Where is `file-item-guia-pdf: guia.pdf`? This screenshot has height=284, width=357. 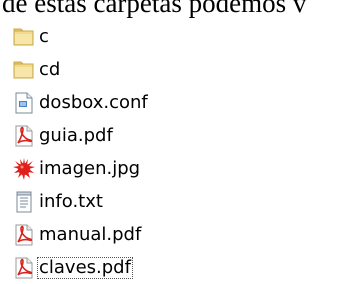 file-item-guia-pdf: guia.pdf is located at coordinates (81, 135).